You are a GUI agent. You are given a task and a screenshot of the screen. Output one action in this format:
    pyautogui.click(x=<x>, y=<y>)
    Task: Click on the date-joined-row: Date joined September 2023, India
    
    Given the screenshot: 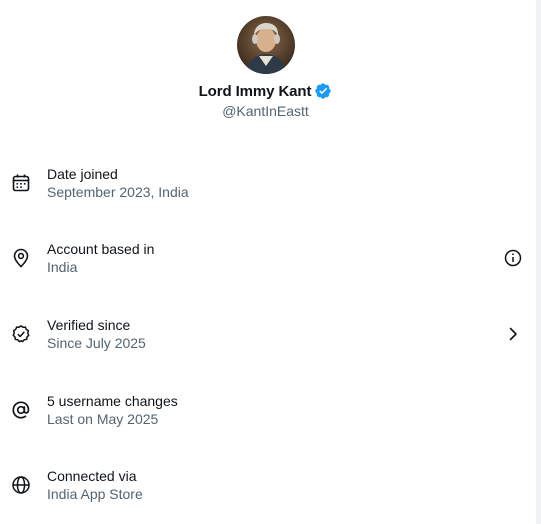 What is the action you would take?
    pyautogui.click(x=265, y=190)
    